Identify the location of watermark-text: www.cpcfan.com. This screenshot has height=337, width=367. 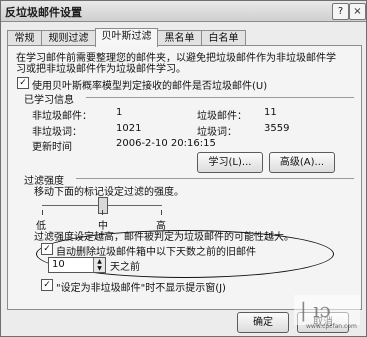
(331, 326).